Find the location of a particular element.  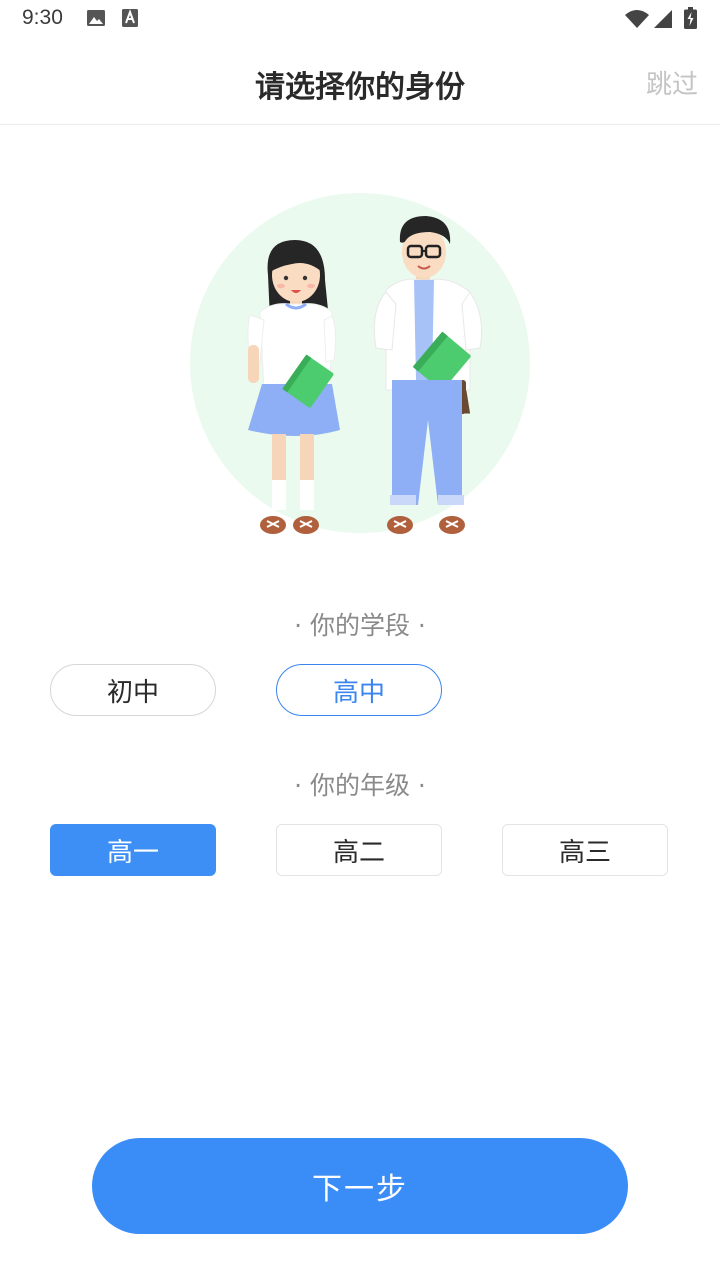

image-icon is located at coordinates (96, 20).